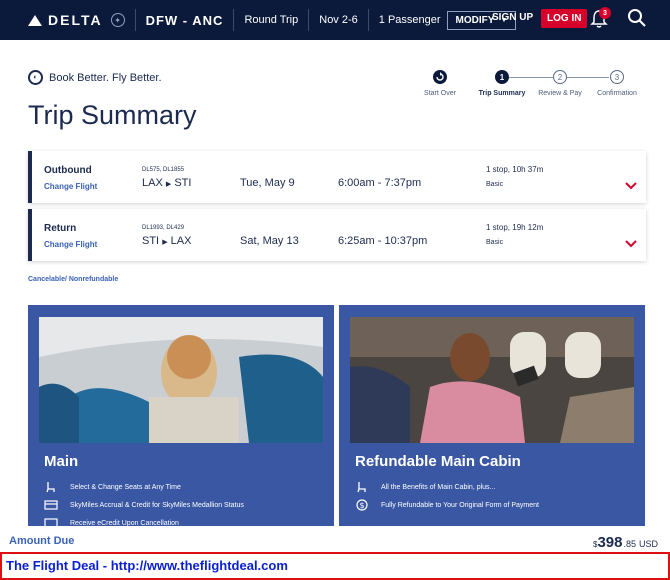  Describe the element at coordinates (440, 93) in the screenshot. I see `step-start-over-label: Start Over` at that location.